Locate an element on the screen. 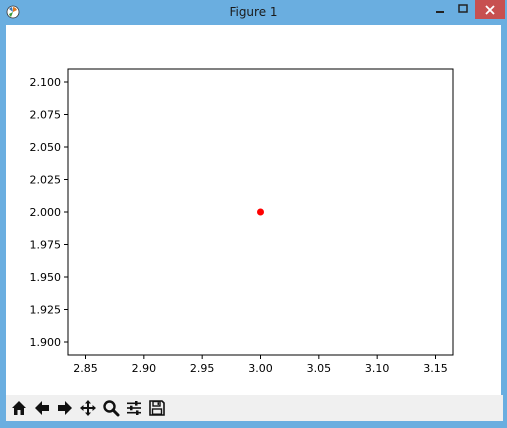  home-button is located at coordinates (19, 408).